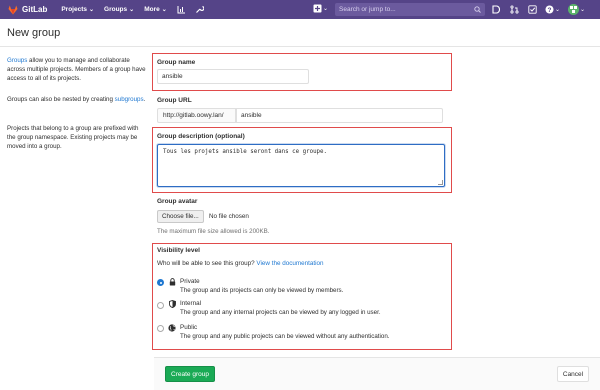 The image size is (600, 390). Describe the element at coordinates (190, 281) in the screenshot. I see `visibility-private-title: Private` at that location.